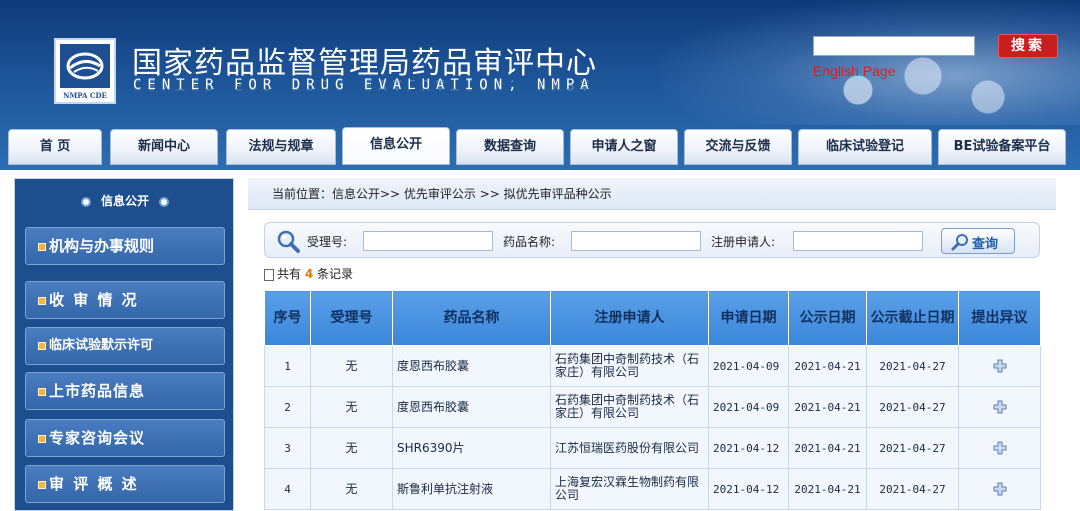 This screenshot has height=511, width=1080. What do you see at coordinates (287, 448) in the screenshot?
I see `cell-no: 3` at bounding box center [287, 448].